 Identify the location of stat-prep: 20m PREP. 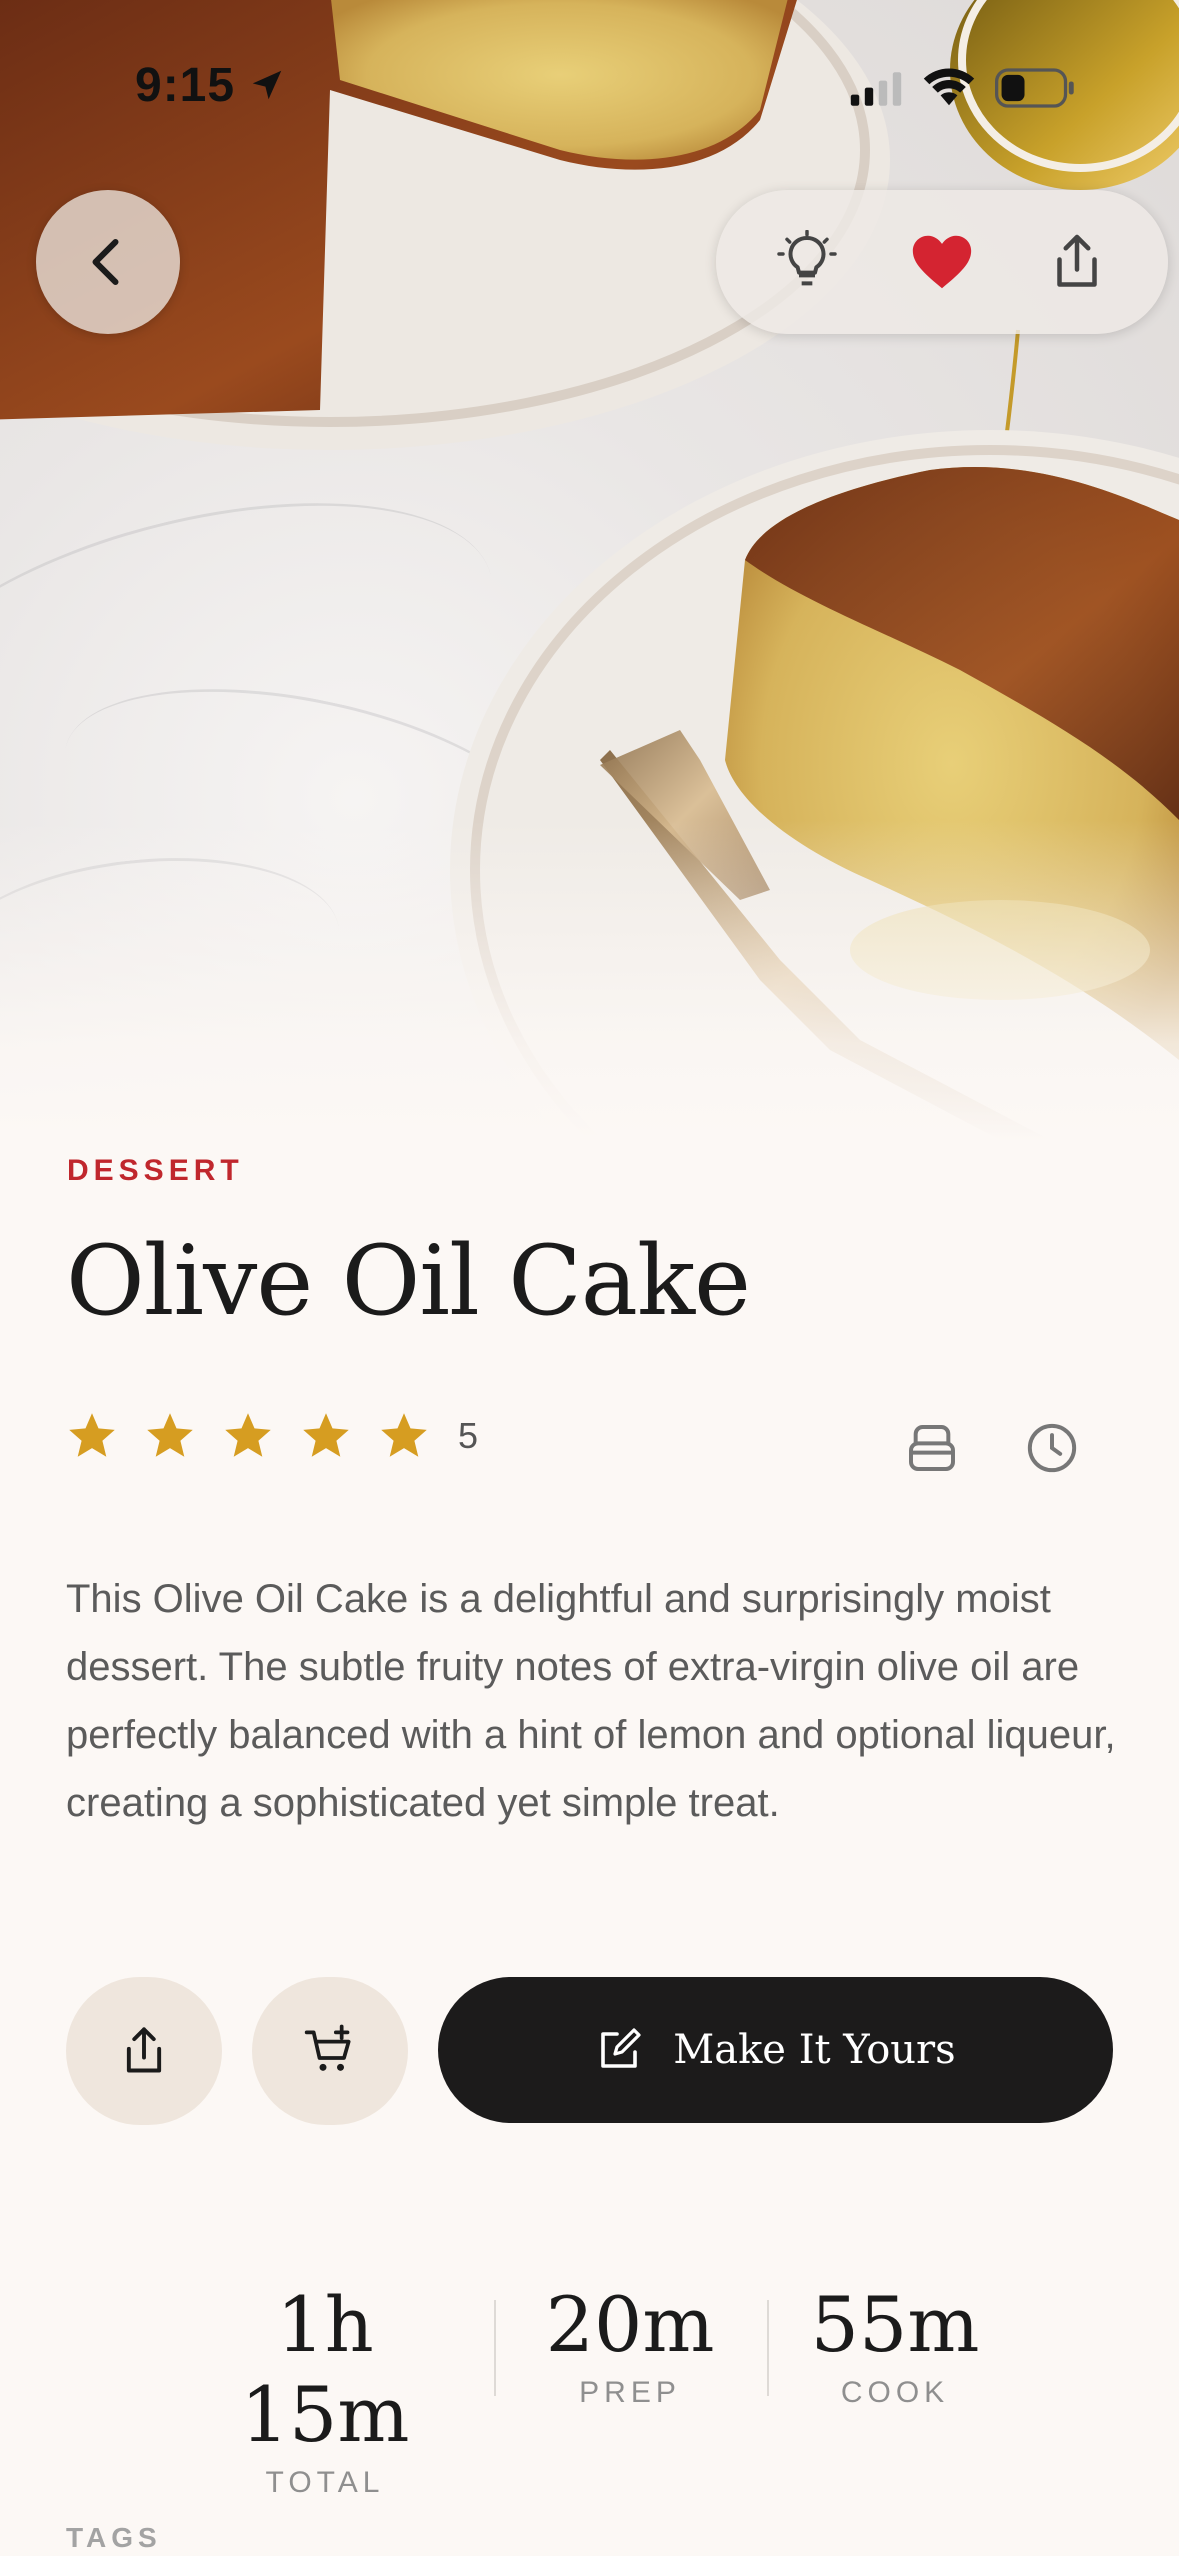
(630, 2345).